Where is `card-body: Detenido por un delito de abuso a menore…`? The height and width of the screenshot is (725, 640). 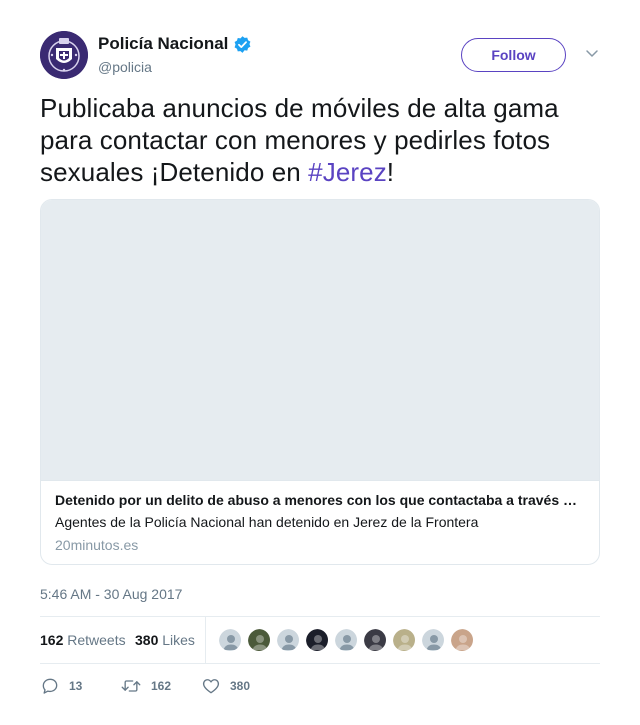
card-body: Detenido por un delito de abuso a menore… is located at coordinates (320, 522).